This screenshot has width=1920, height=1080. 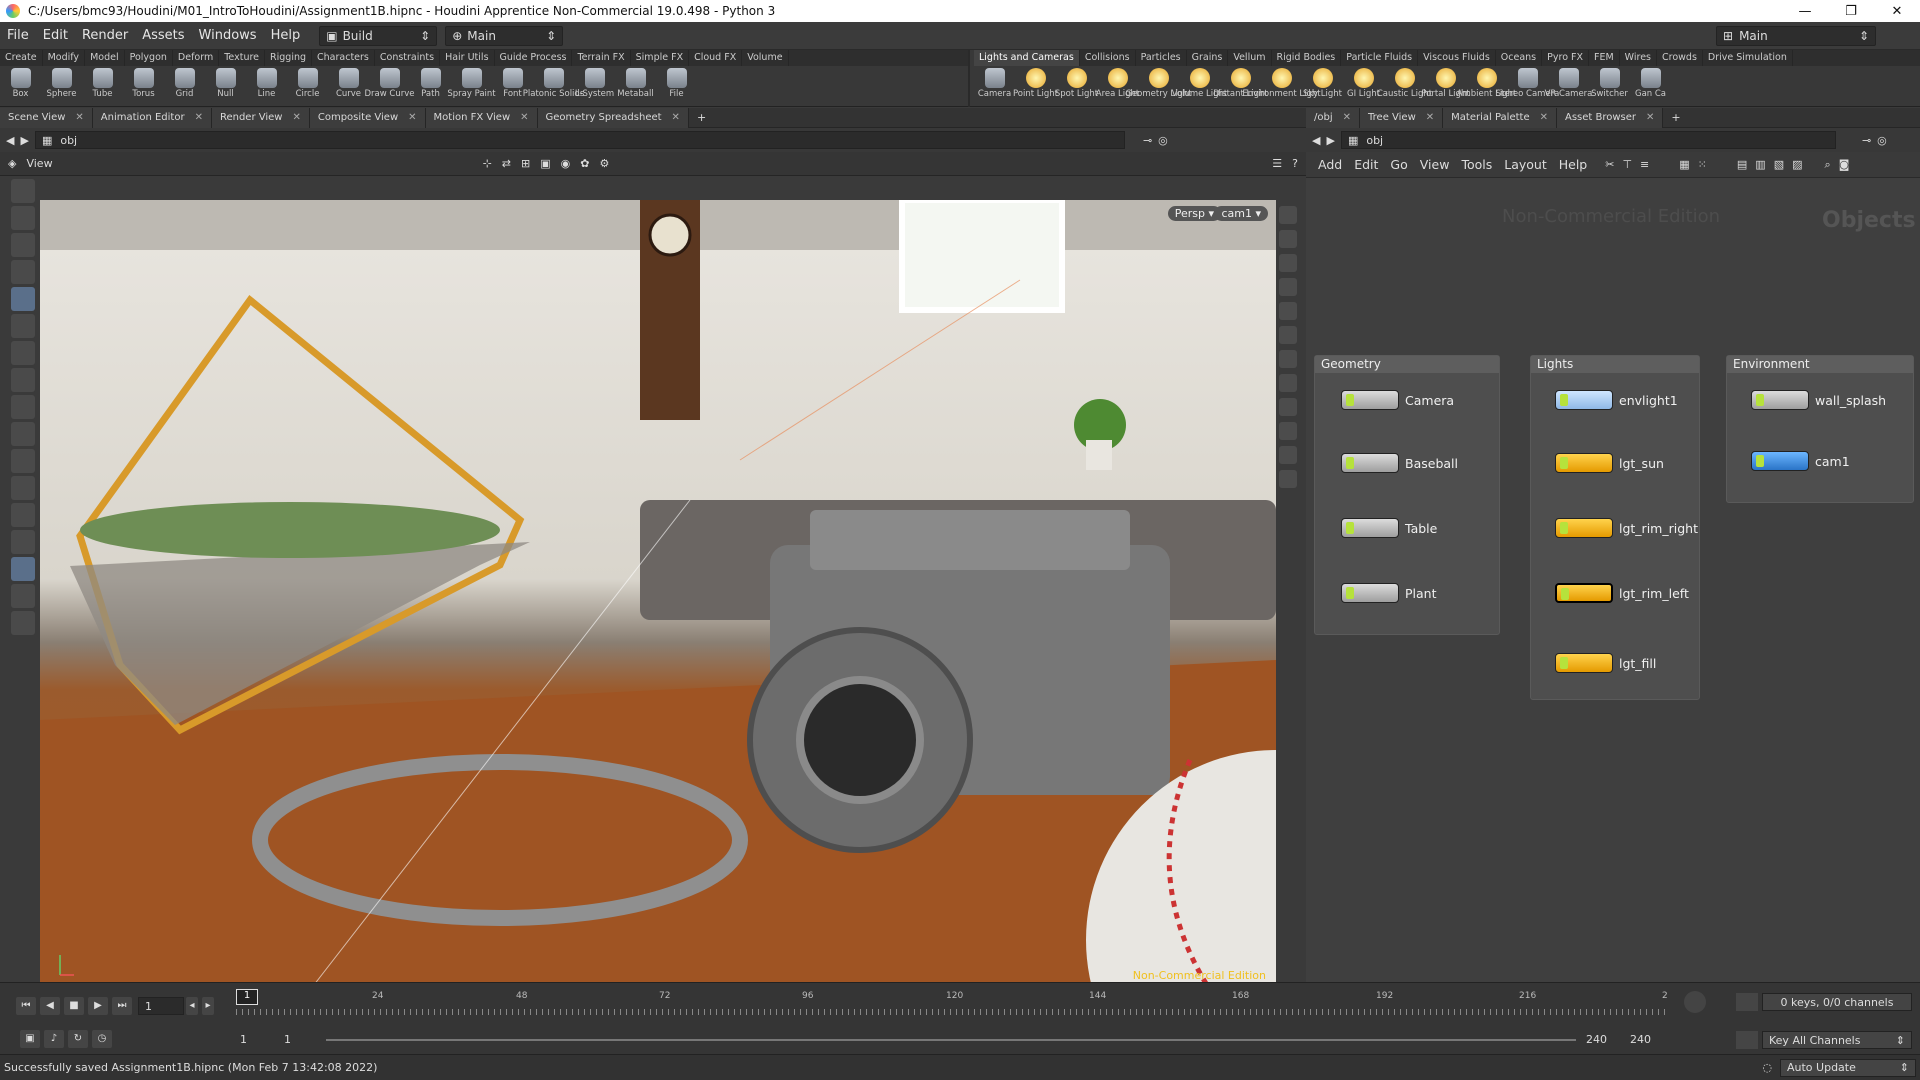 What do you see at coordinates (287, 1039) in the screenshot?
I see `start-frame-2: 1` at bounding box center [287, 1039].